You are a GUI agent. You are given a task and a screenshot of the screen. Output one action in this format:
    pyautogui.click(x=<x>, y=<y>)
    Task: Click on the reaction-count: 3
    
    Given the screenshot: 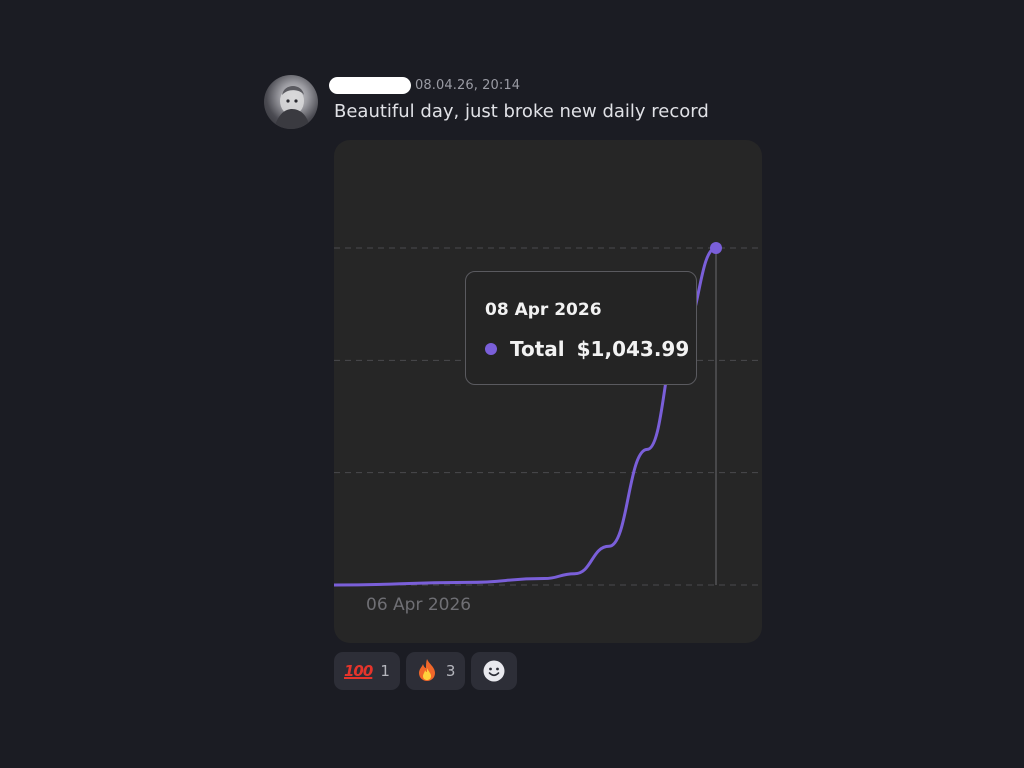 What is the action you would take?
    pyautogui.click(x=450, y=671)
    